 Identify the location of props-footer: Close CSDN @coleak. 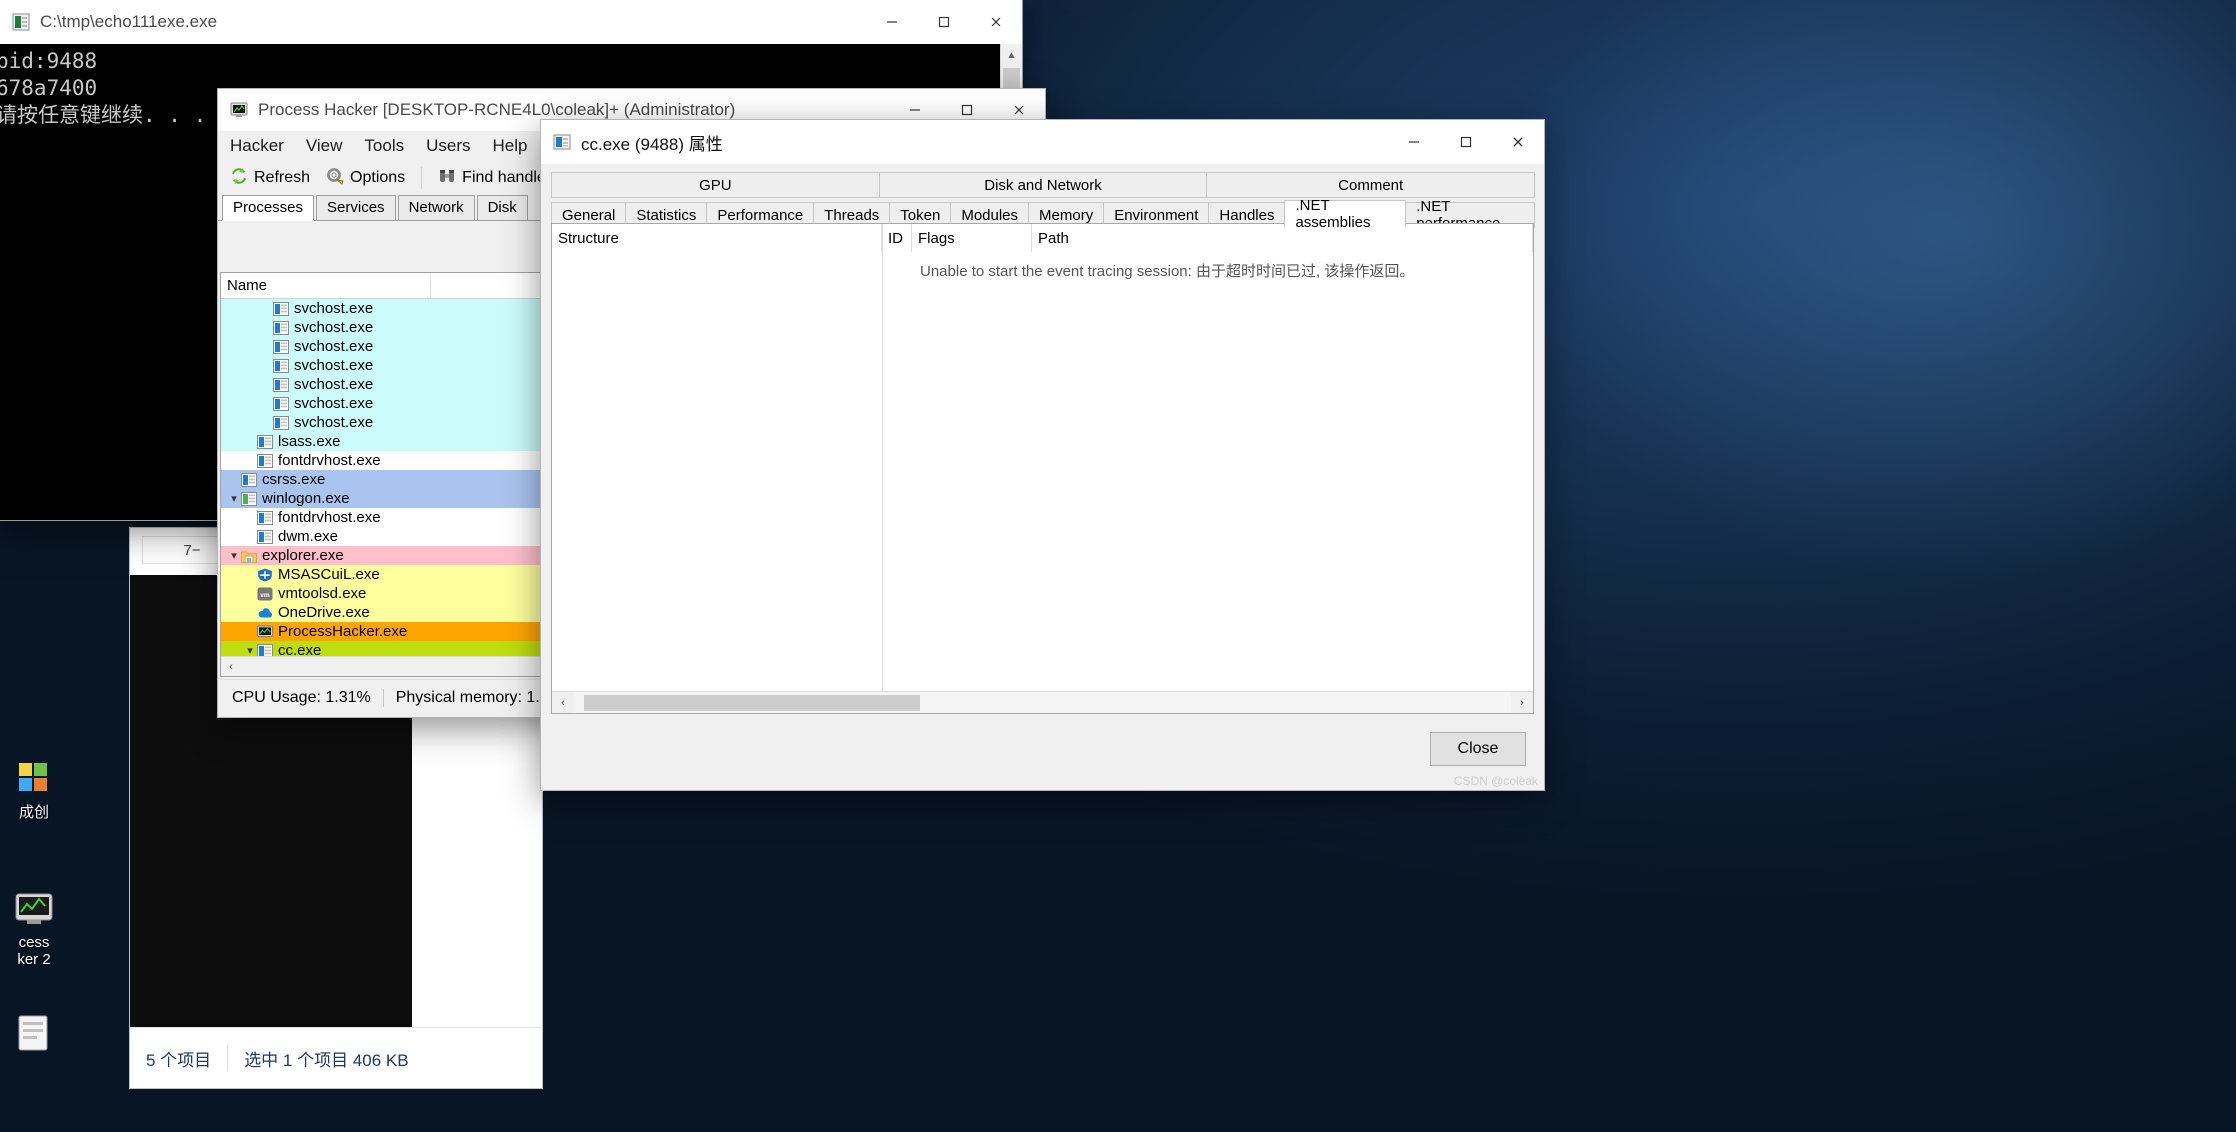
(1042, 754).